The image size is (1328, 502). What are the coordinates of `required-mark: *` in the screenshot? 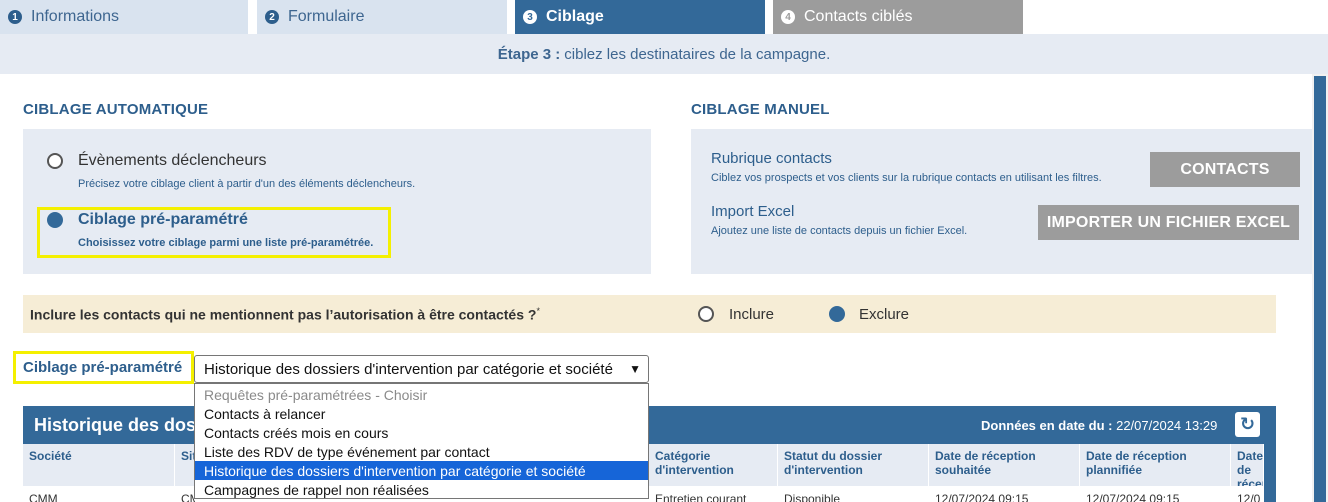 It's located at (538, 311).